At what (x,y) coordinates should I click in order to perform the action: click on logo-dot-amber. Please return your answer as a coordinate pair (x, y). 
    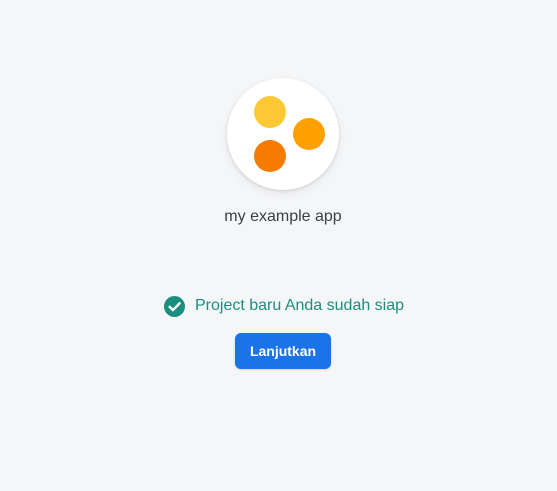
    Looking at the image, I should click on (309, 134).